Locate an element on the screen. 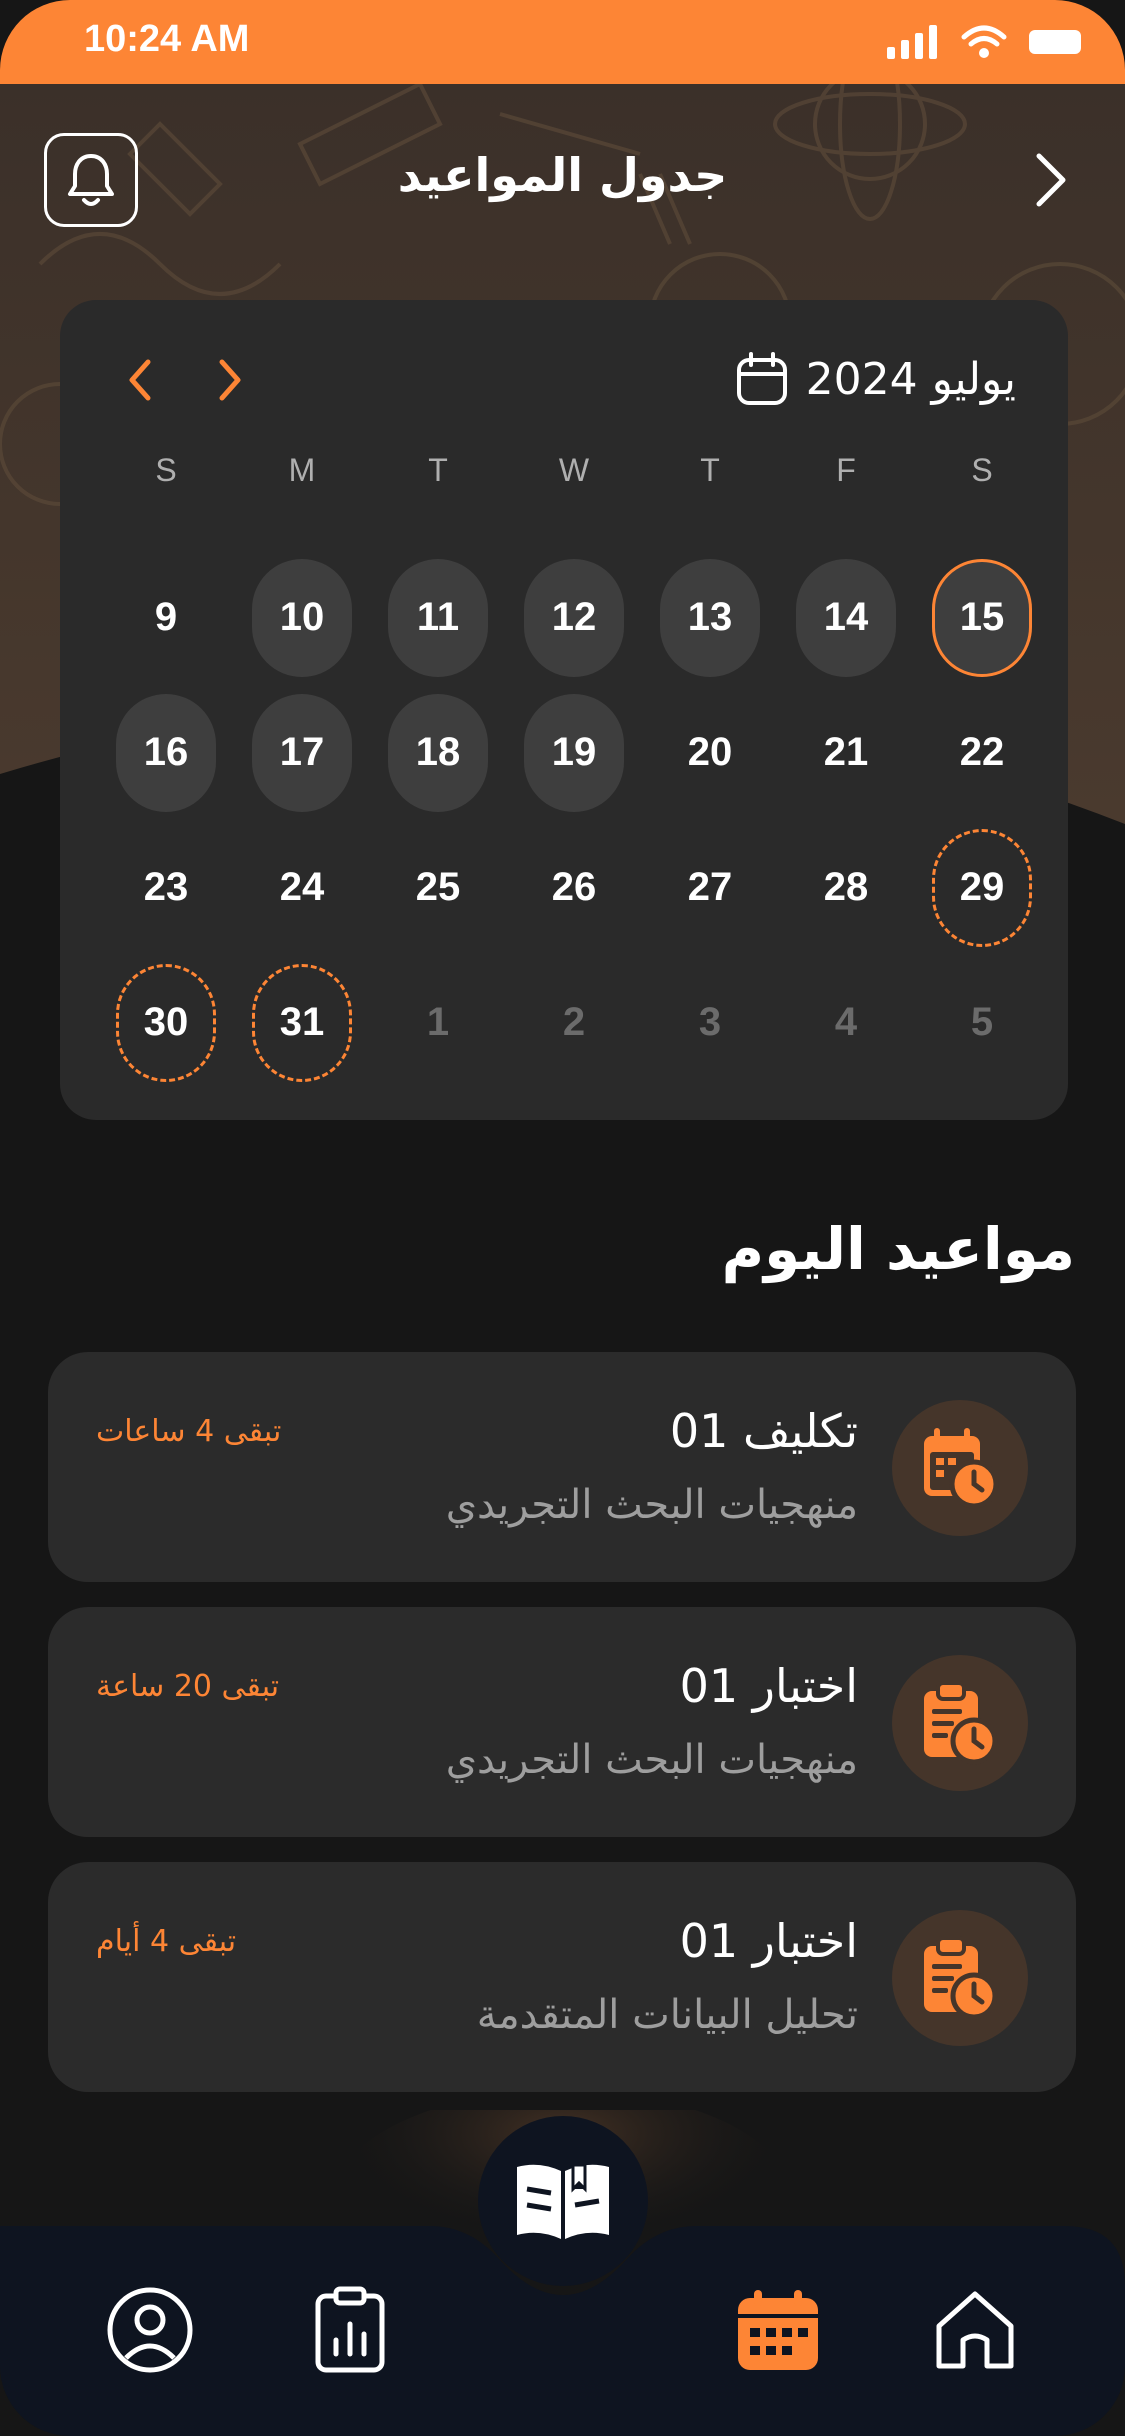 The width and height of the screenshot is (1125, 2436). calendar-day: 23 is located at coordinates (166, 888).